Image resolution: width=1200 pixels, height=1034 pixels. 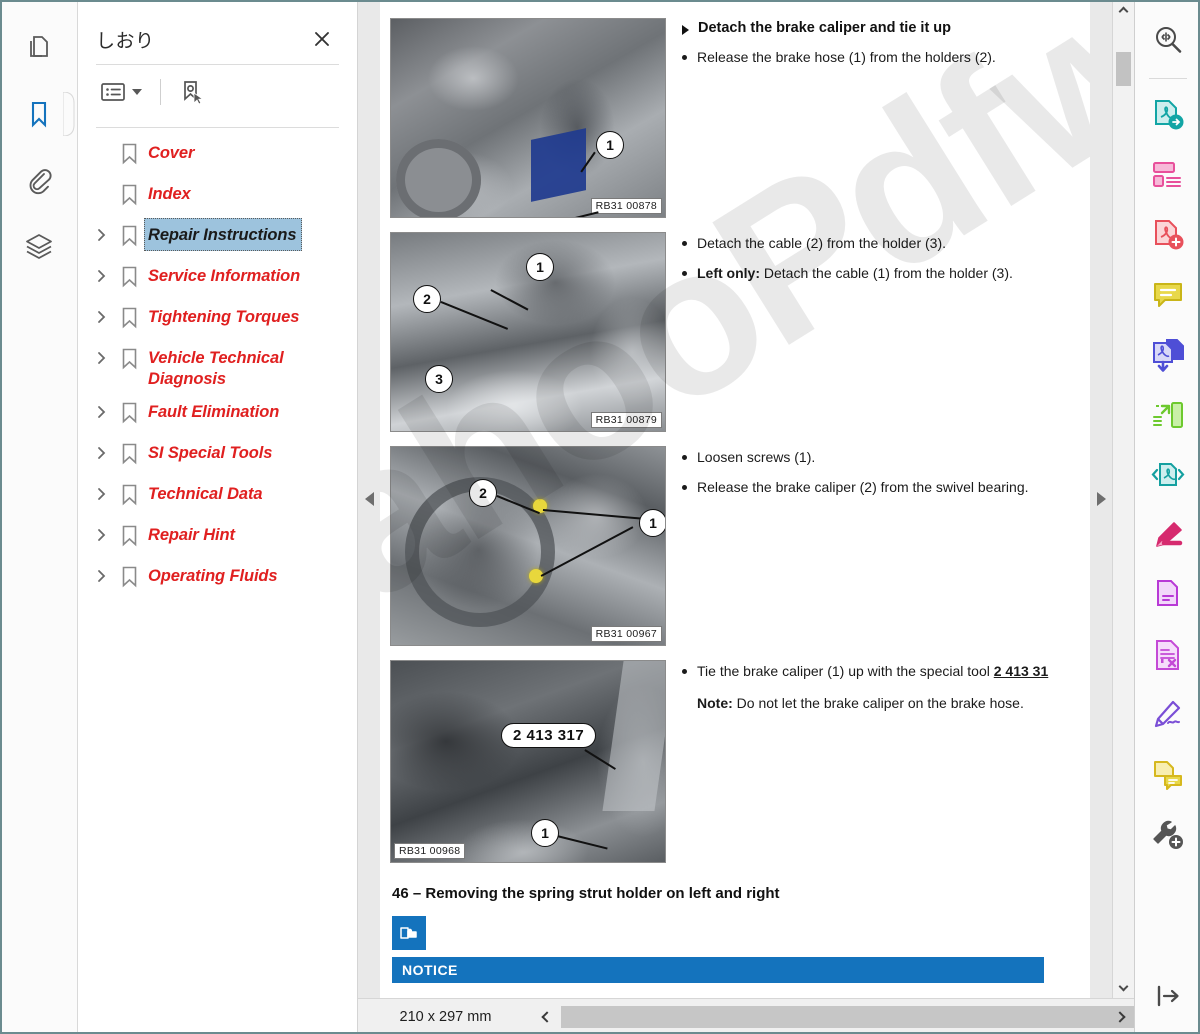 I want to click on callout-pill: 2 413 317, so click(x=549, y=735).